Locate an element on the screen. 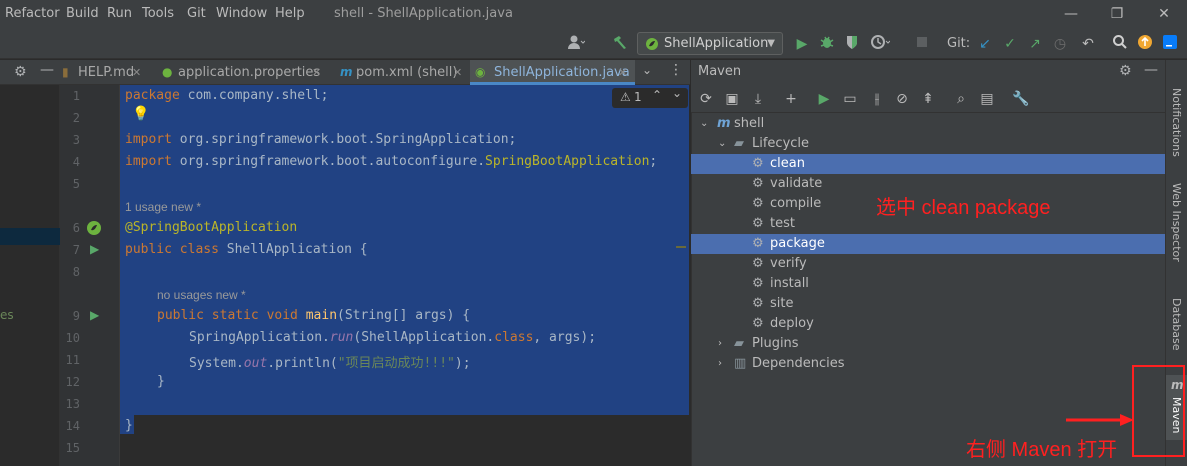 Image resolution: width=1187 pixels, height=466 pixels. annotation-arrow-icon is located at coordinates (1100, 420).